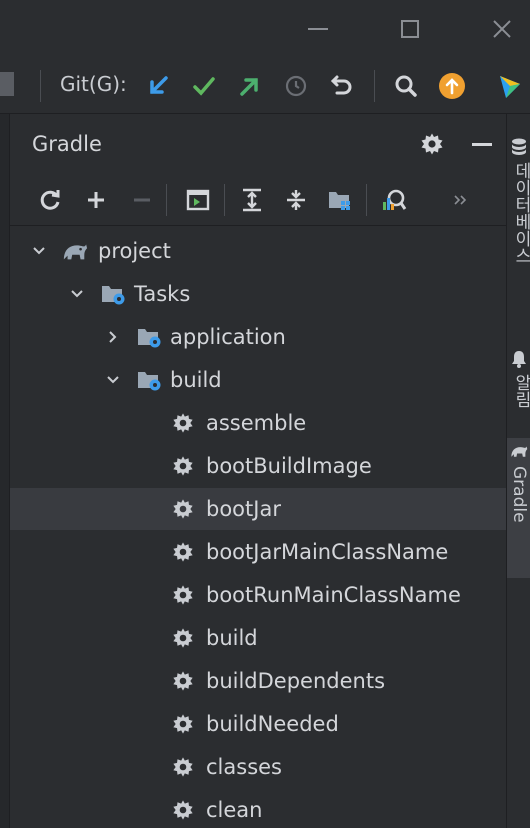  I want to click on panel-settings-button, so click(432, 144).